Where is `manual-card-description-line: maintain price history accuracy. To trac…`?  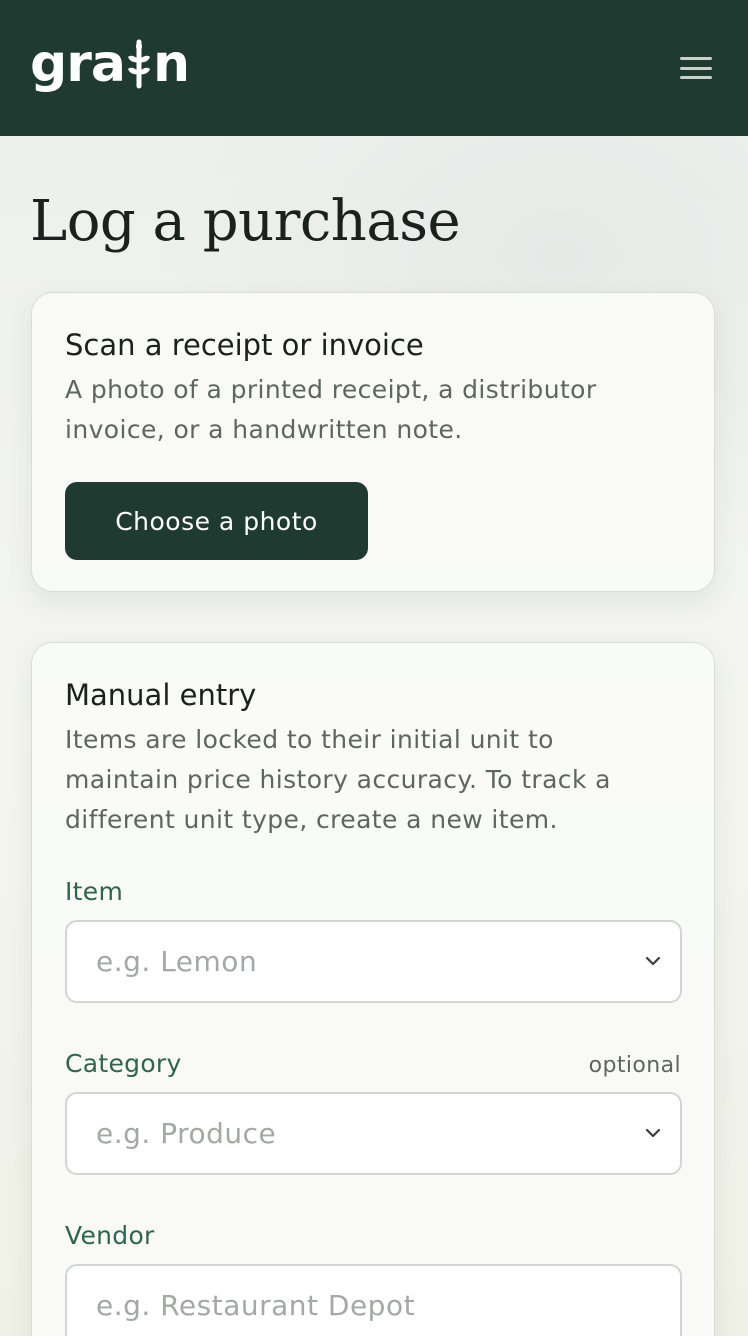
manual-card-description-line: maintain price history accuracy. To trac… is located at coordinates (338, 779).